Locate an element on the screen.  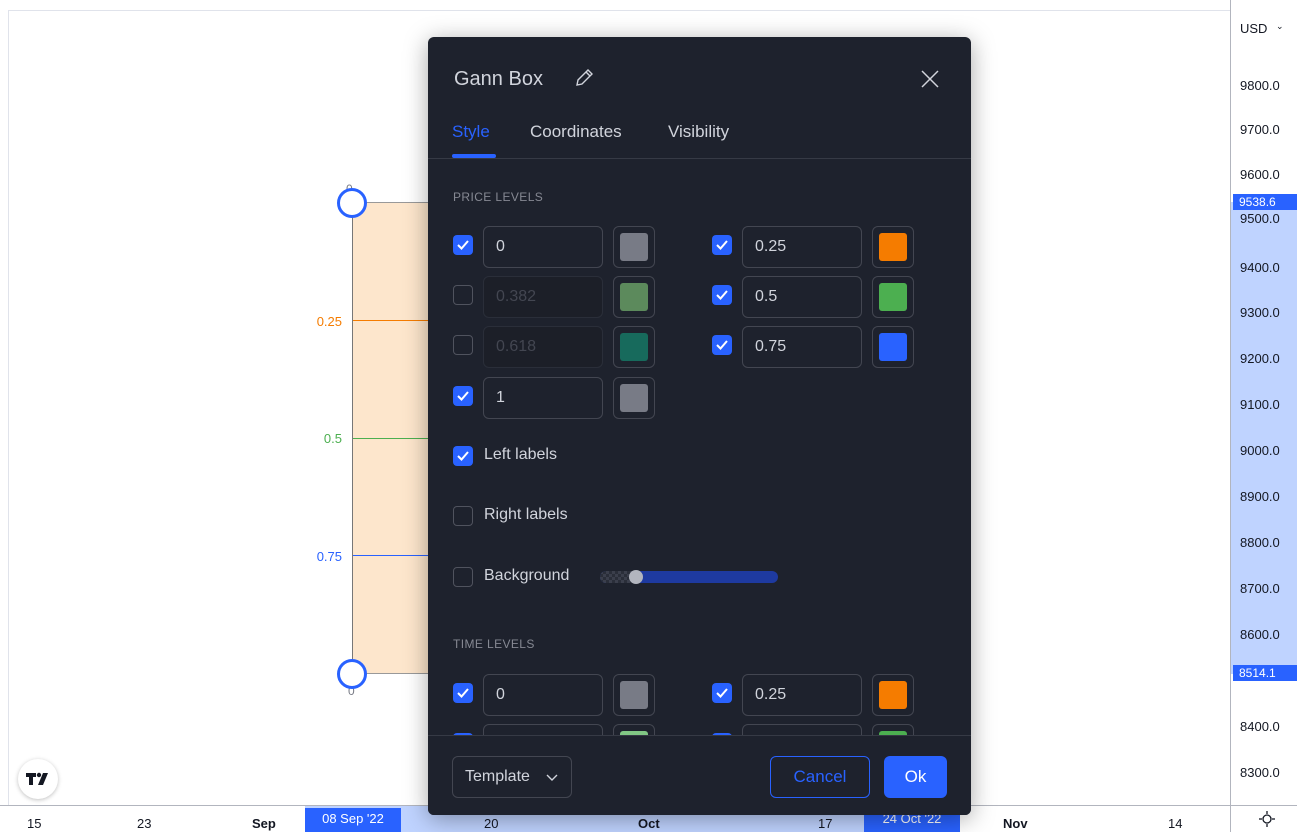
price-badge: 9538.6 is located at coordinates (1265, 202).